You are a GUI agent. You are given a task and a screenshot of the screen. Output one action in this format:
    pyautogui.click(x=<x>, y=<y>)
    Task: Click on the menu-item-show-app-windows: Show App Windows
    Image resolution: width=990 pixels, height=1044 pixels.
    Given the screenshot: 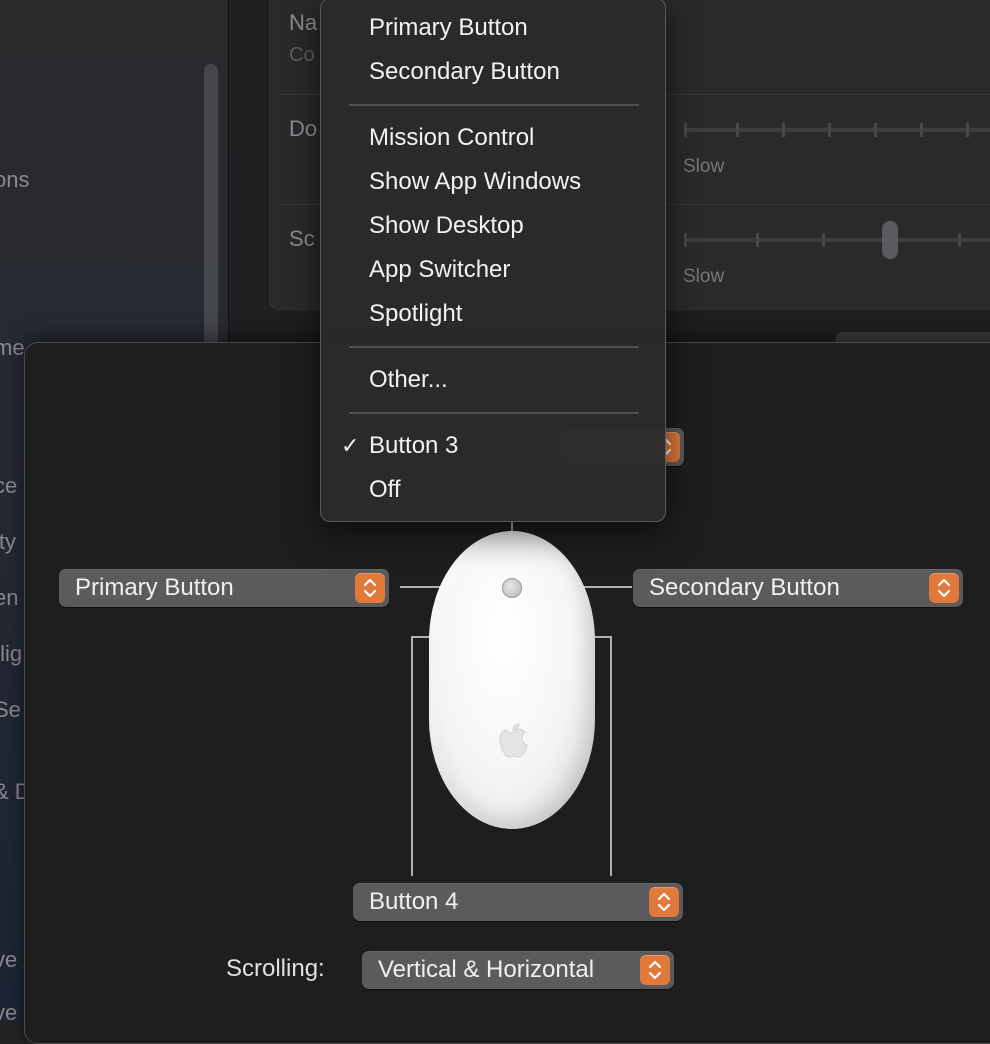 What is the action you would take?
    pyautogui.click(x=475, y=182)
    